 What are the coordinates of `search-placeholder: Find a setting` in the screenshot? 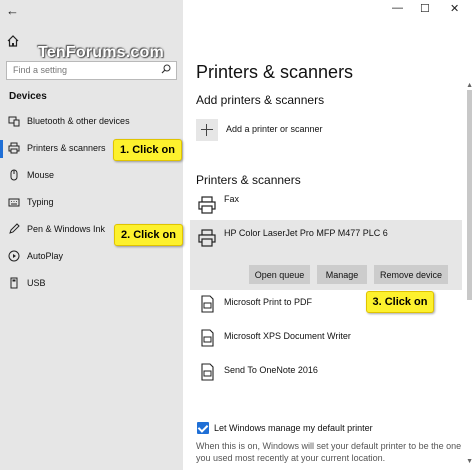 It's located at (40, 70).